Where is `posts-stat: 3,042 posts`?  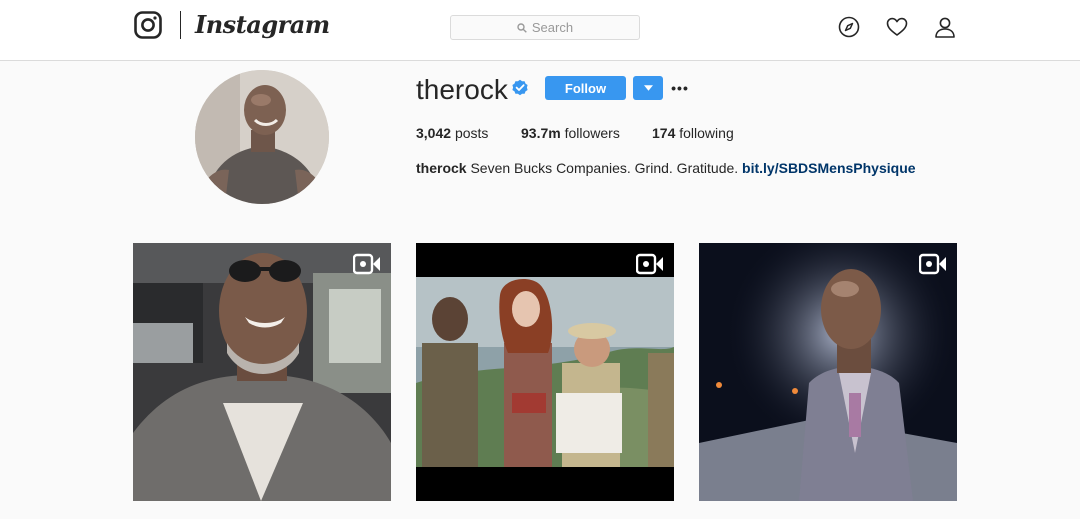 posts-stat: 3,042 posts is located at coordinates (452, 133).